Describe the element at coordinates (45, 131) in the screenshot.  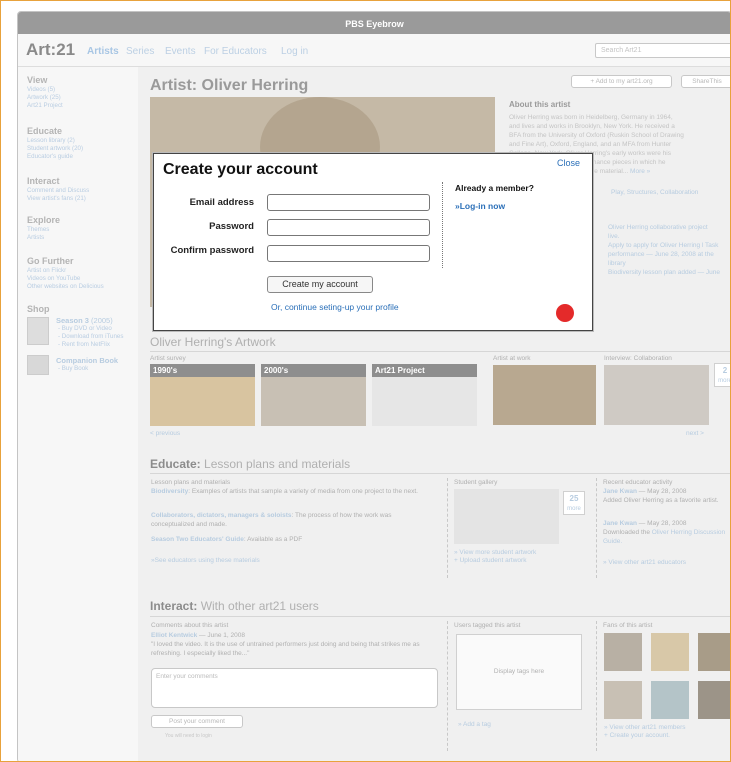
I see `sidebar-heading-educate: Educate` at that location.